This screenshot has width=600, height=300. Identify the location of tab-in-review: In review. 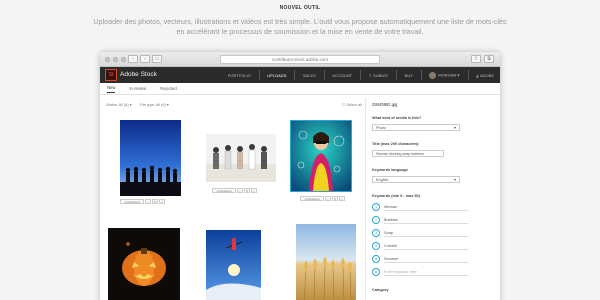
(137, 88).